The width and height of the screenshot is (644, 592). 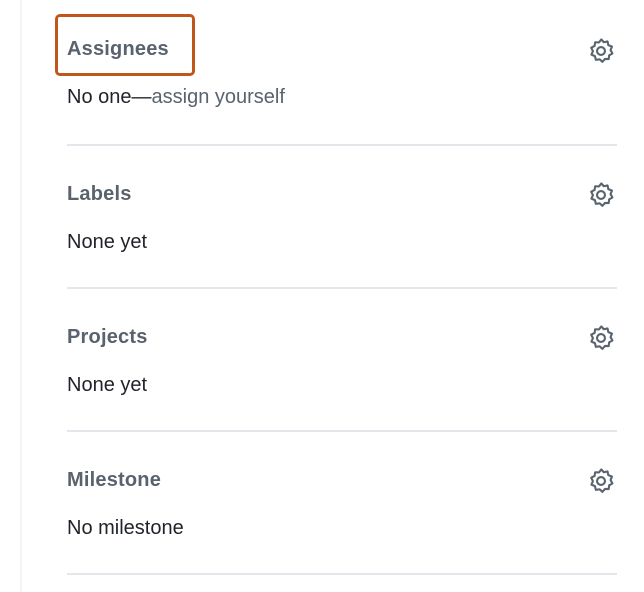 I want to click on assignees-value: No one—assign yourself, so click(x=176, y=97).